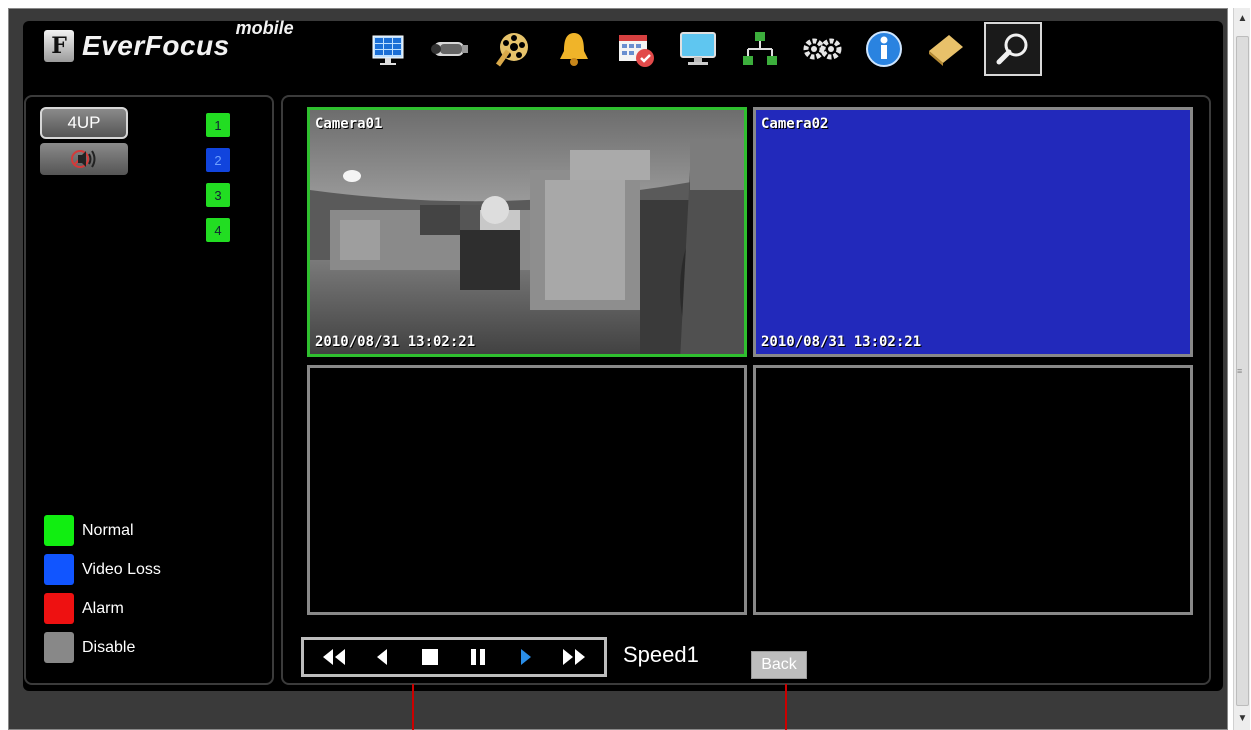 The image size is (1251, 730). Describe the element at coordinates (512, 49) in the screenshot. I see `playback-reel-icon` at that location.